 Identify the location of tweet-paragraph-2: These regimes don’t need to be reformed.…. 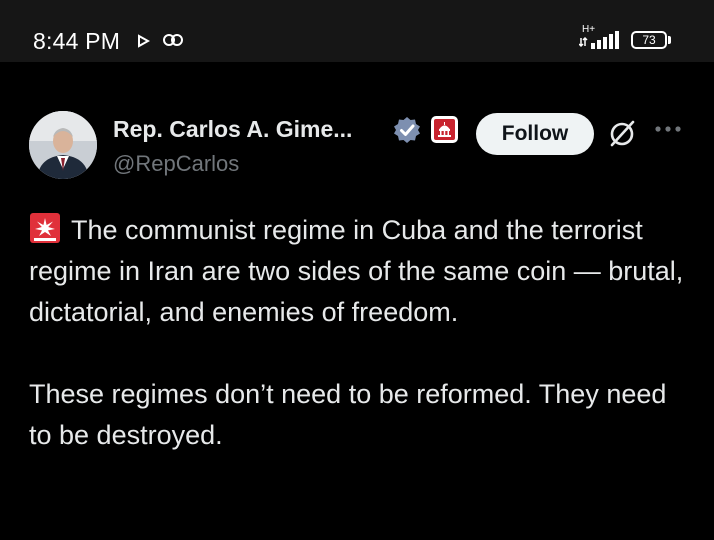
(348, 414).